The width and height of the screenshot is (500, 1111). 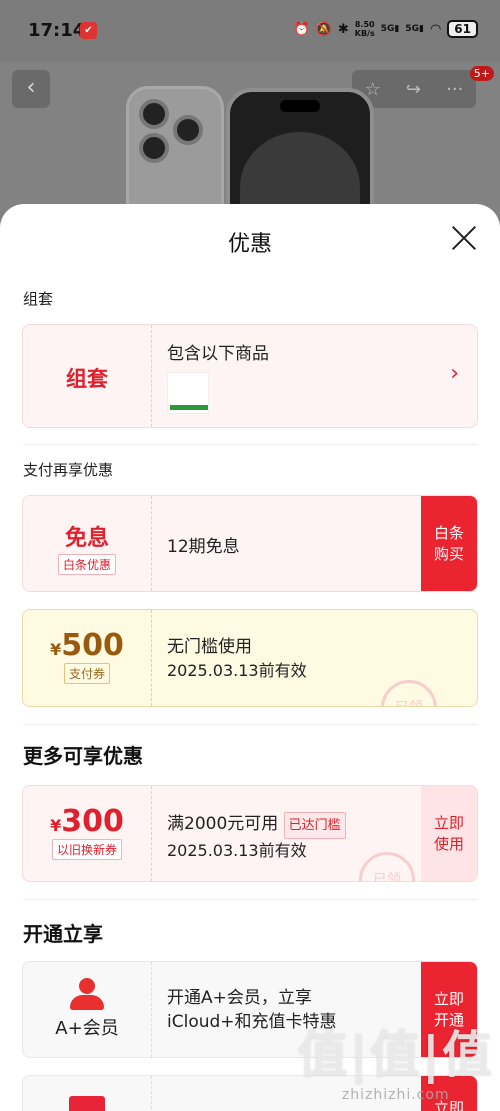 I want to click on watermark-logo: 值|值|值, so click(x=395, y=1055).